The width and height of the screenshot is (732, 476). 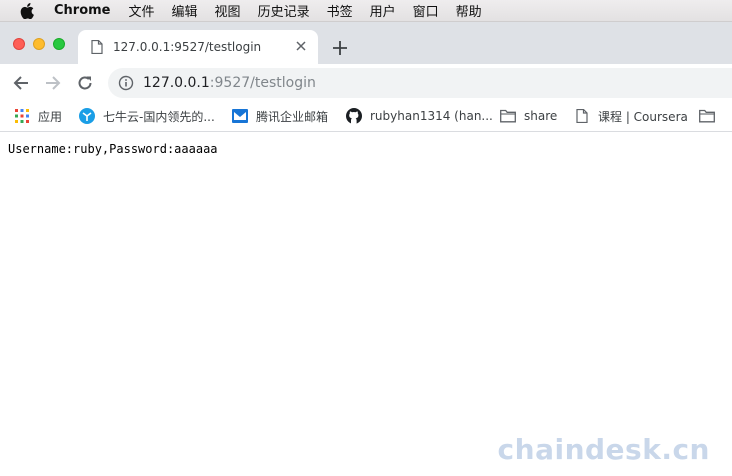 I want to click on qiniu-icon, so click(x=87, y=116).